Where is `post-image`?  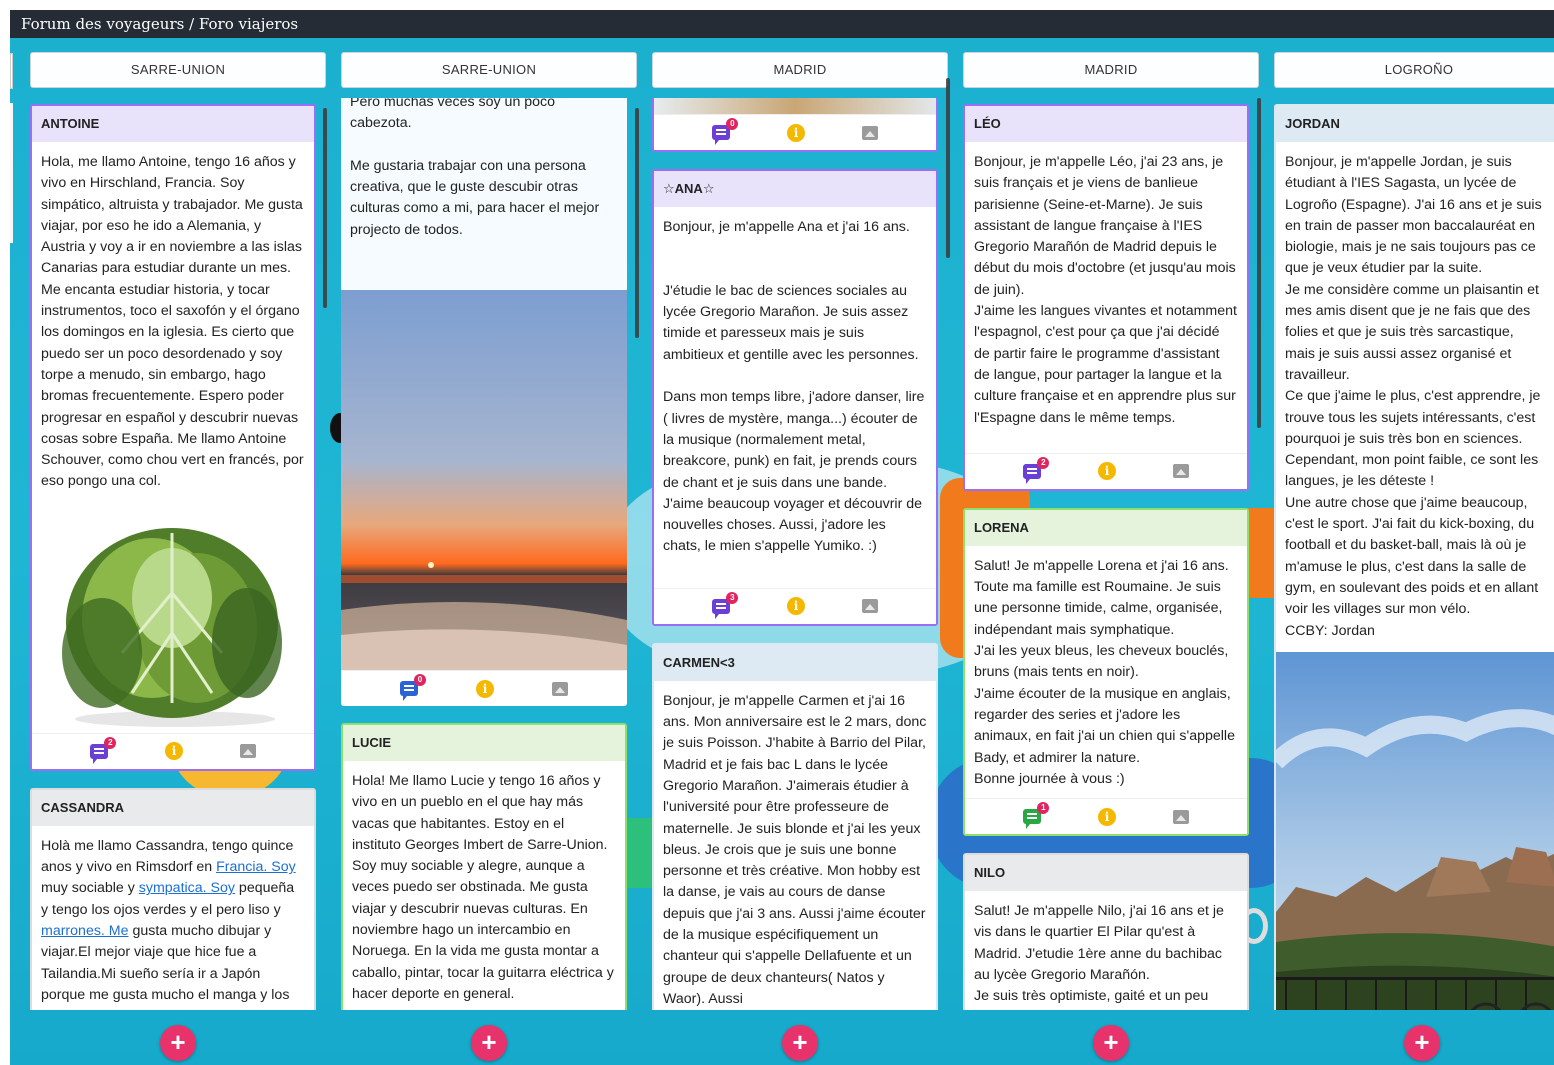 post-image is located at coordinates (795, 106).